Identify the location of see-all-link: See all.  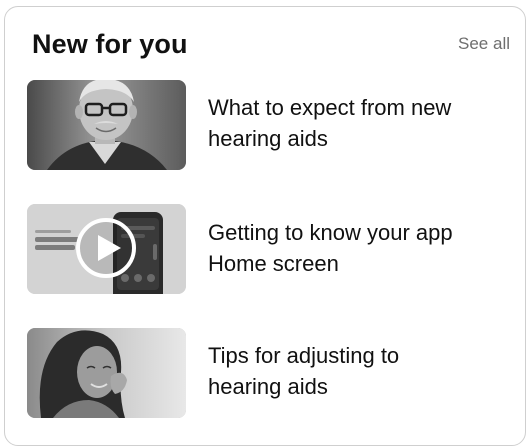
(484, 44).